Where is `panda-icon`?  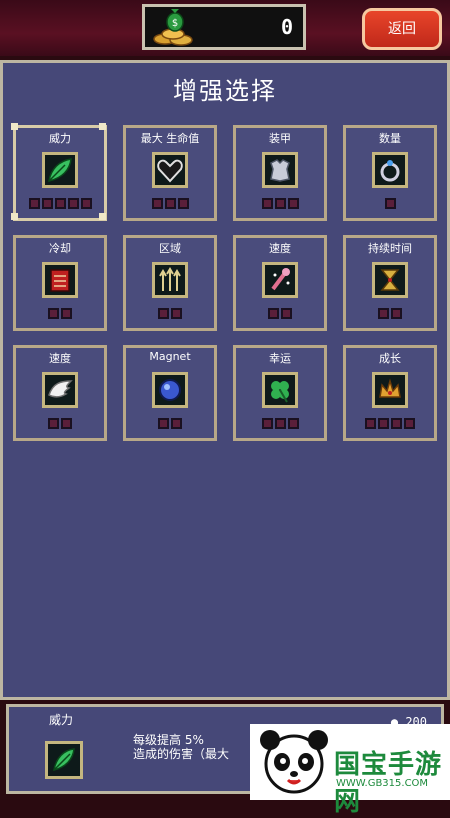 panda-icon is located at coordinates (294, 762).